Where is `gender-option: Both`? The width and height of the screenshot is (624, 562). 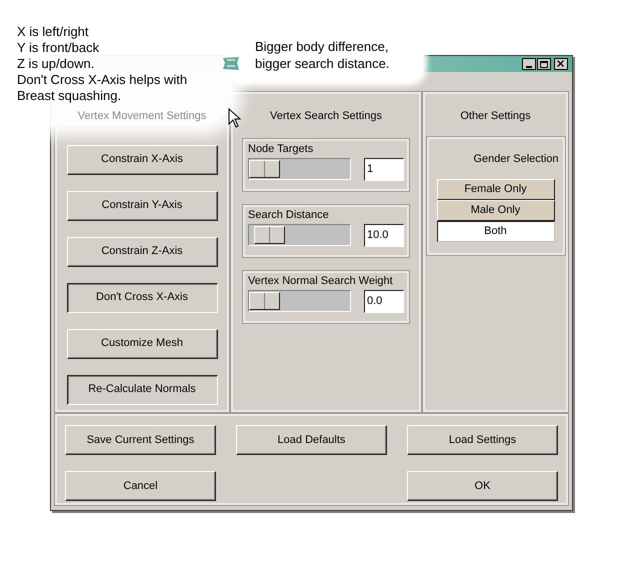 gender-option: Both is located at coordinates (495, 231).